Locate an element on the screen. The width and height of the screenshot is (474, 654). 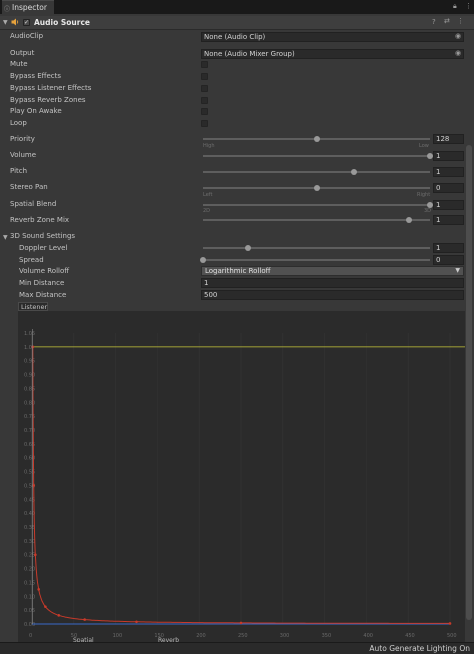
x-tick-label: 450 is located at coordinates (410, 636).